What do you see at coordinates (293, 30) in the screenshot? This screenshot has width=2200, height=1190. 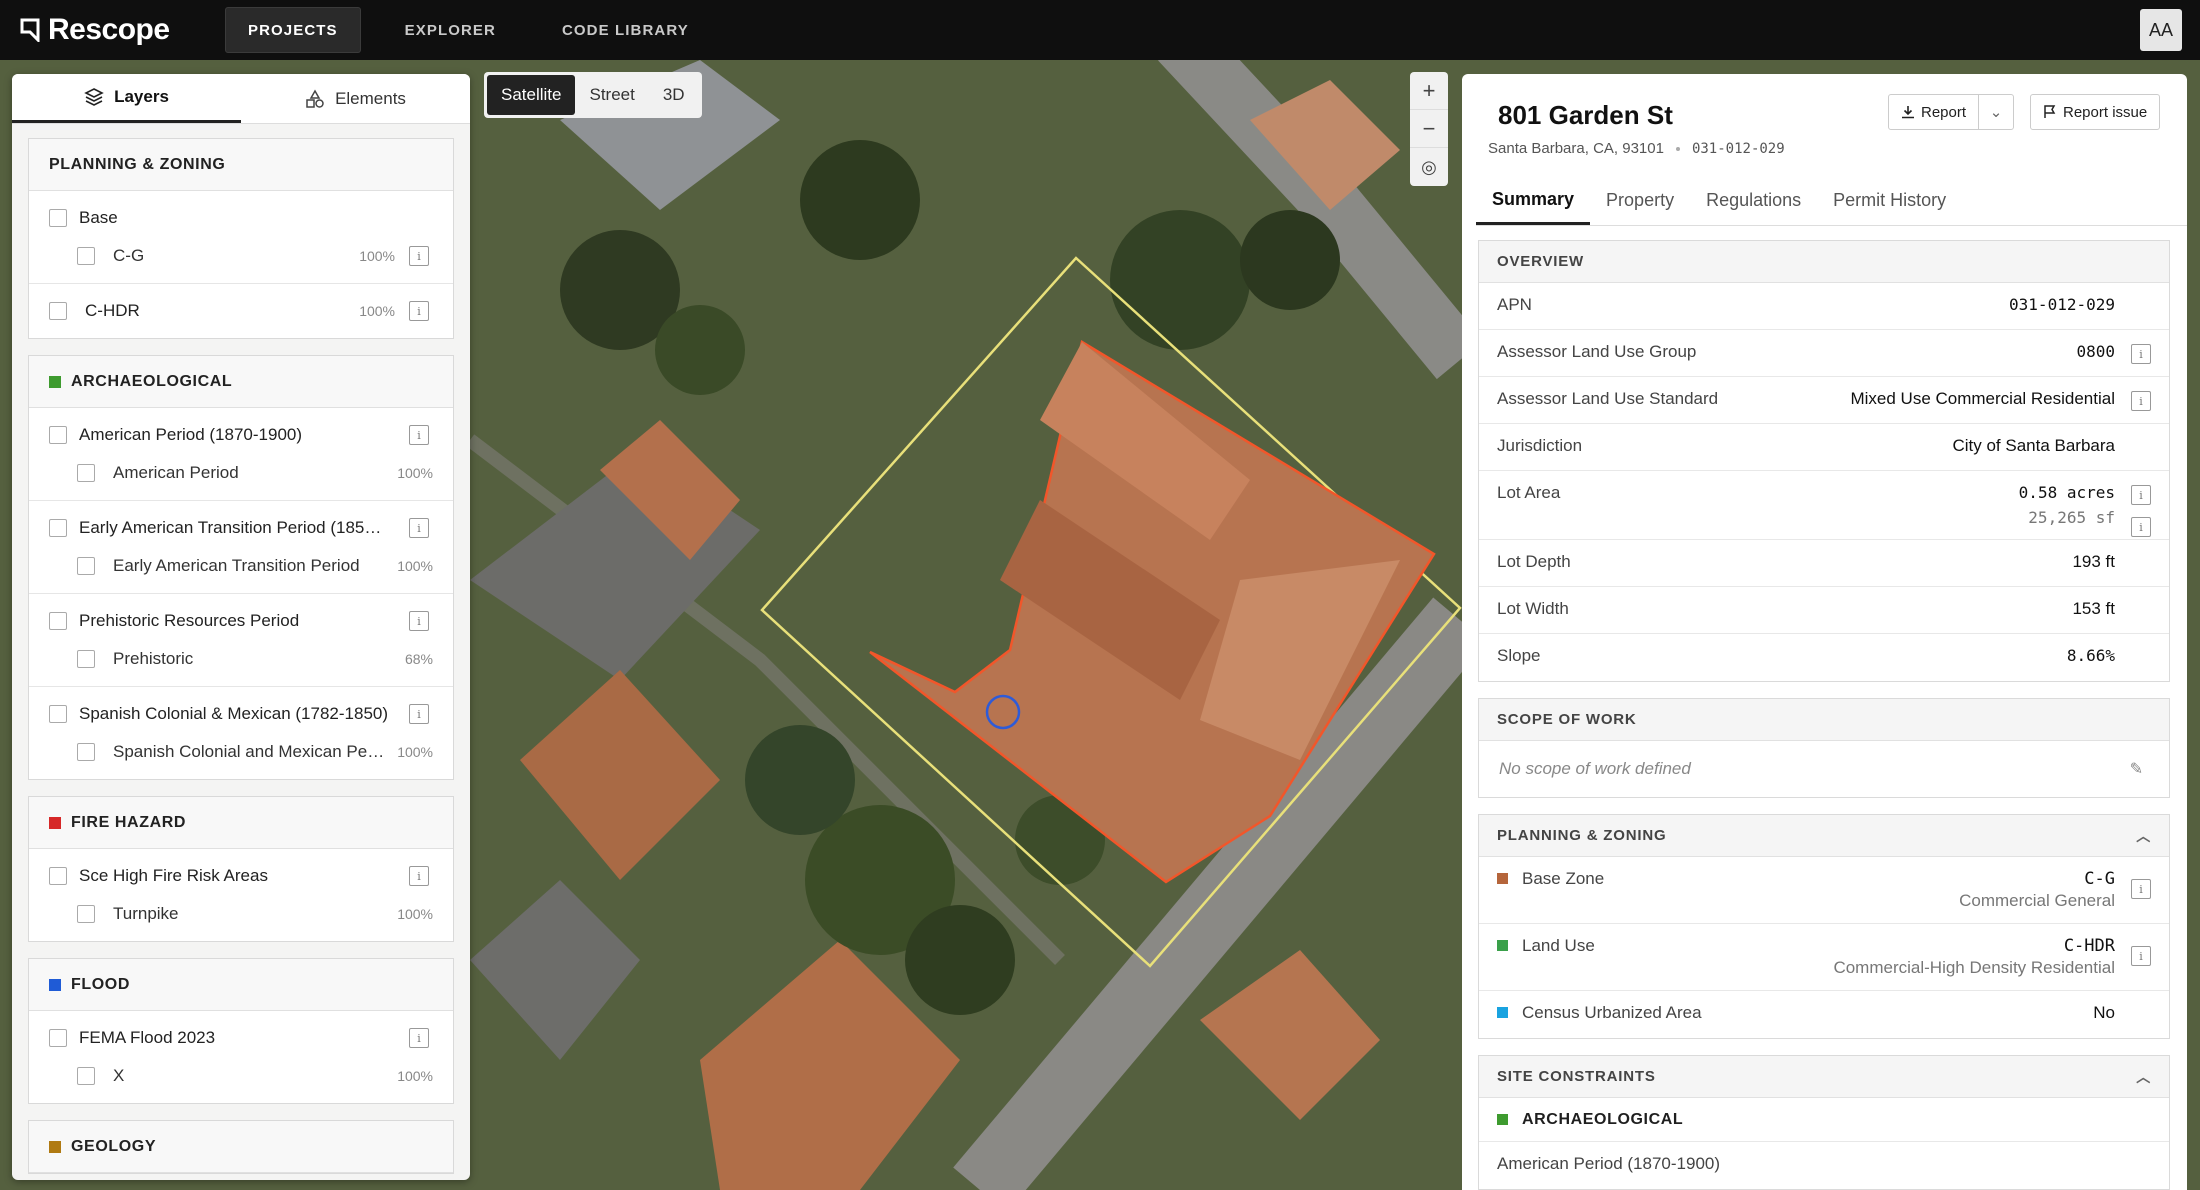 I see `nav-tab-projects: PROJECTS` at bounding box center [293, 30].